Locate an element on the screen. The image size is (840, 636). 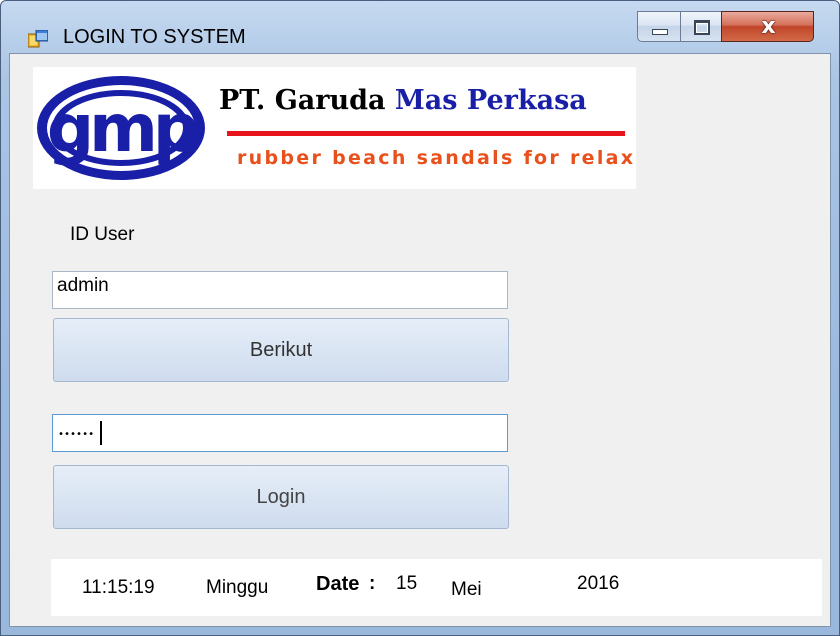
minimize-button is located at coordinates (659, 26).